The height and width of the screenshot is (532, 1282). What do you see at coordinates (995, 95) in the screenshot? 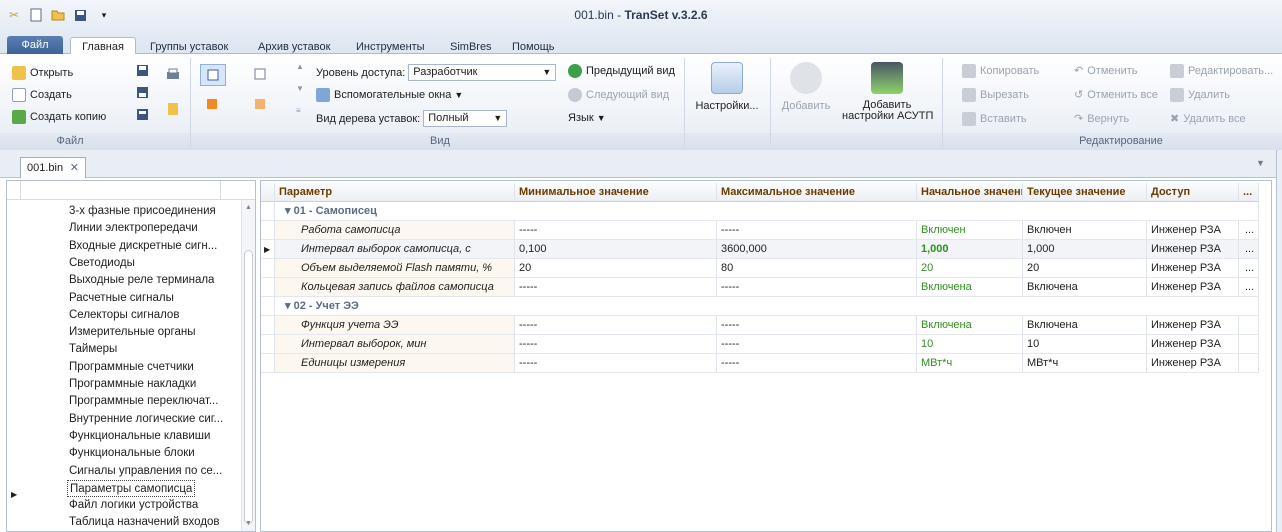
I see `cut-button: Вырезать` at bounding box center [995, 95].